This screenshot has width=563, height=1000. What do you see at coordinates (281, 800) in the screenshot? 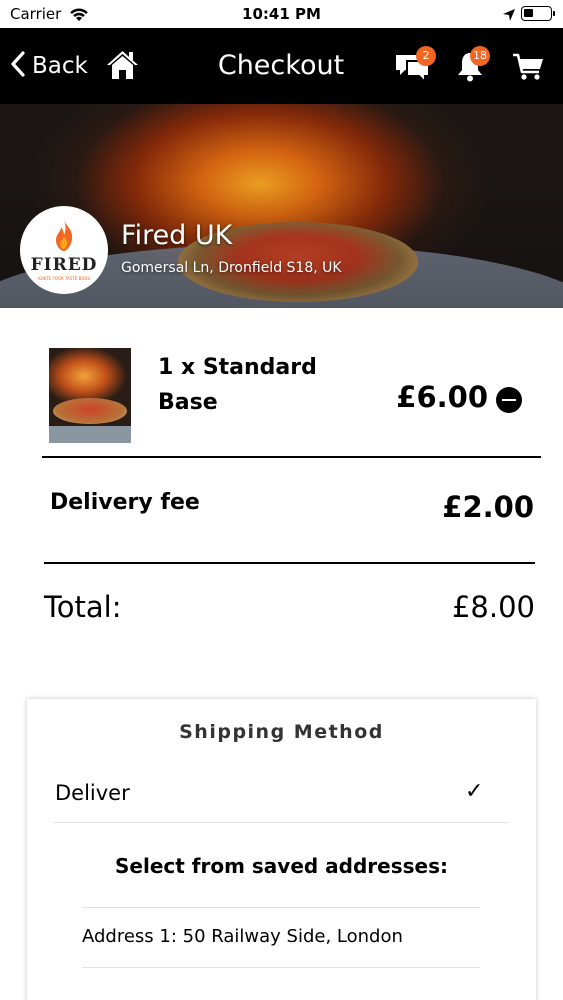
I see `shipping-option-deliver: Deliver ✓` at bounding box center [281, 800].